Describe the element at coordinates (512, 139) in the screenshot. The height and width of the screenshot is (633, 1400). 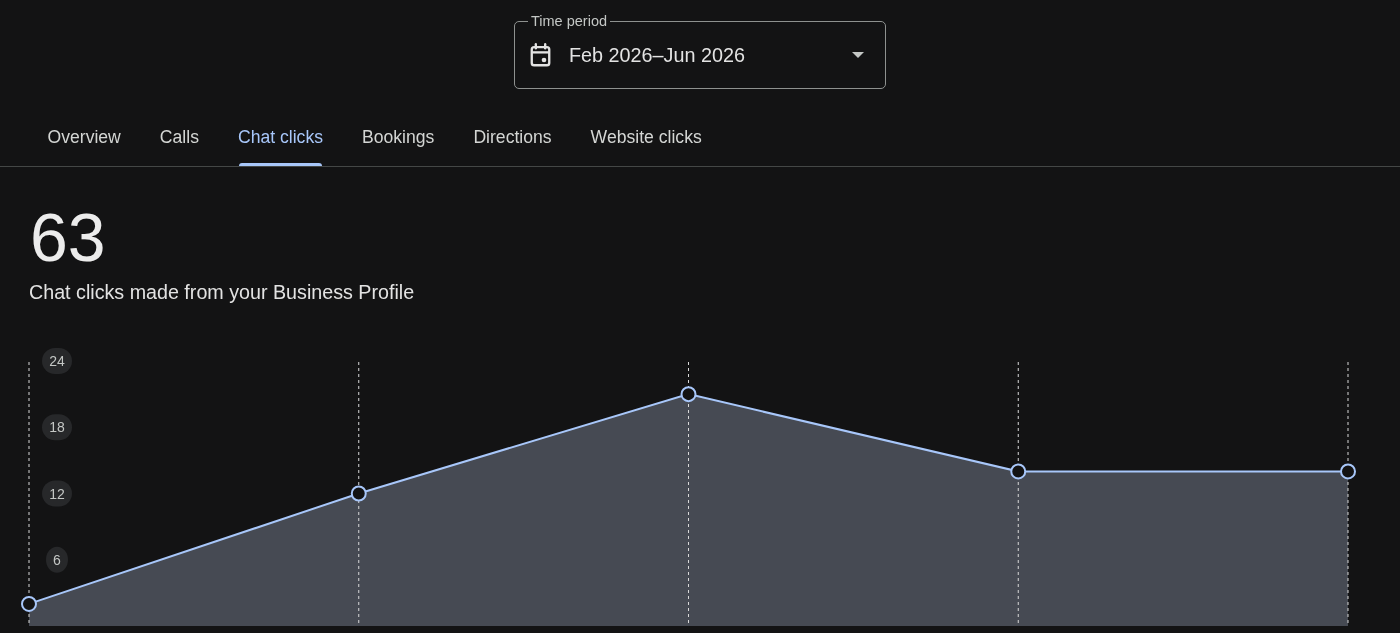
I see `tab: Directions` at that location.